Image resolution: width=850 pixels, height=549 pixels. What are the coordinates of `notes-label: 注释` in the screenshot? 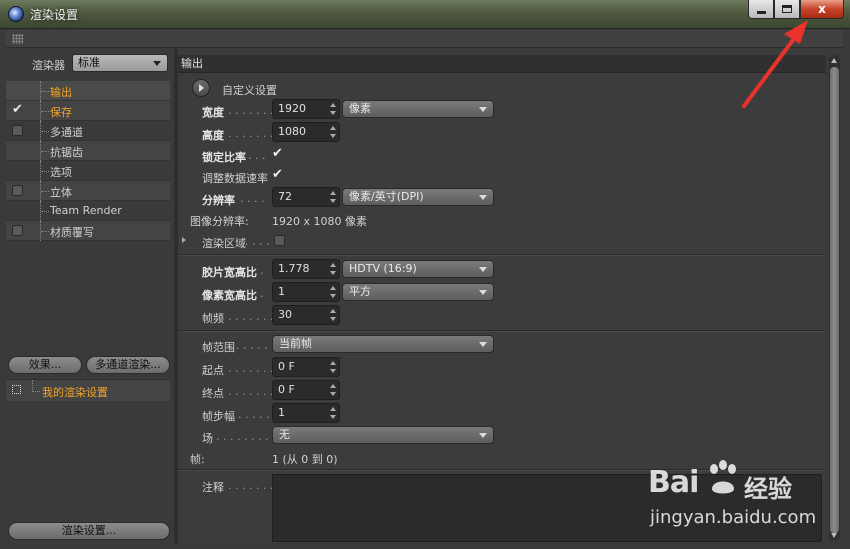 It's located at (213, 487).